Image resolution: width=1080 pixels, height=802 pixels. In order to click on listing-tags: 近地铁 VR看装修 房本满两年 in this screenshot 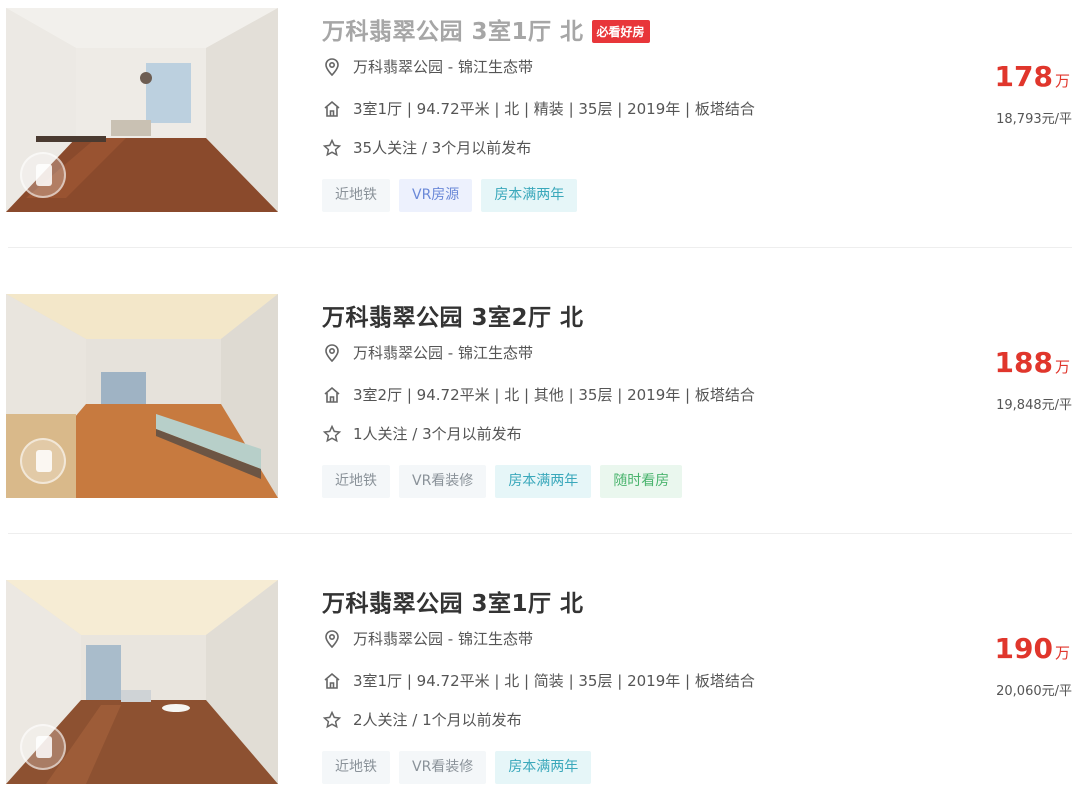, I will do `click(457, 767)`.